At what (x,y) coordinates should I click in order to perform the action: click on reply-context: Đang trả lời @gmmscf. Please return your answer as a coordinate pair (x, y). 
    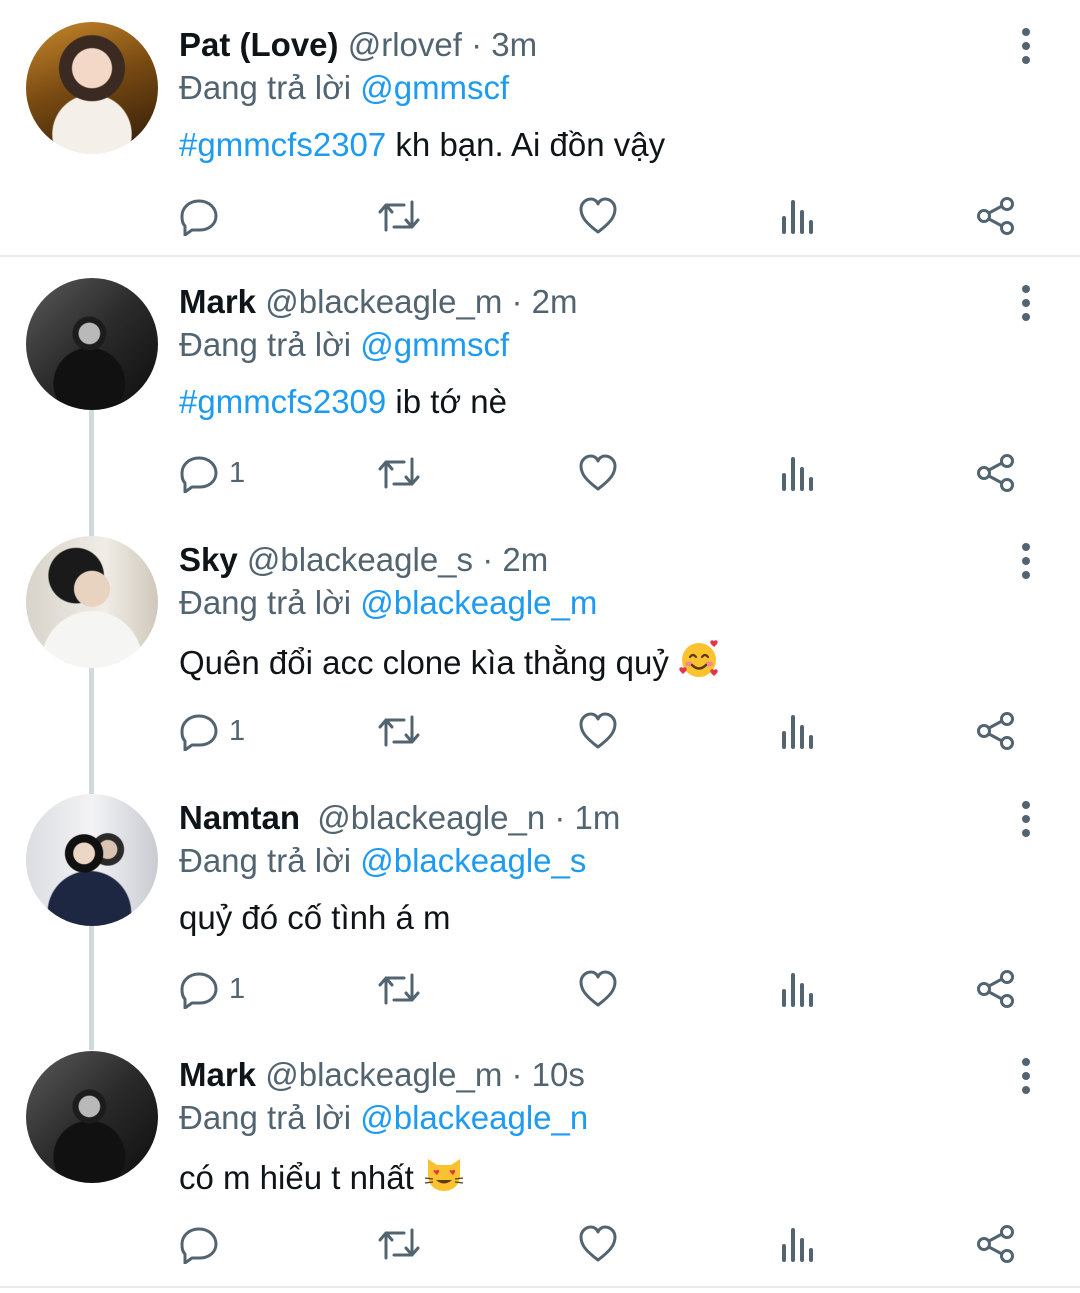
    Looking at the image, I should click on (344, 88).